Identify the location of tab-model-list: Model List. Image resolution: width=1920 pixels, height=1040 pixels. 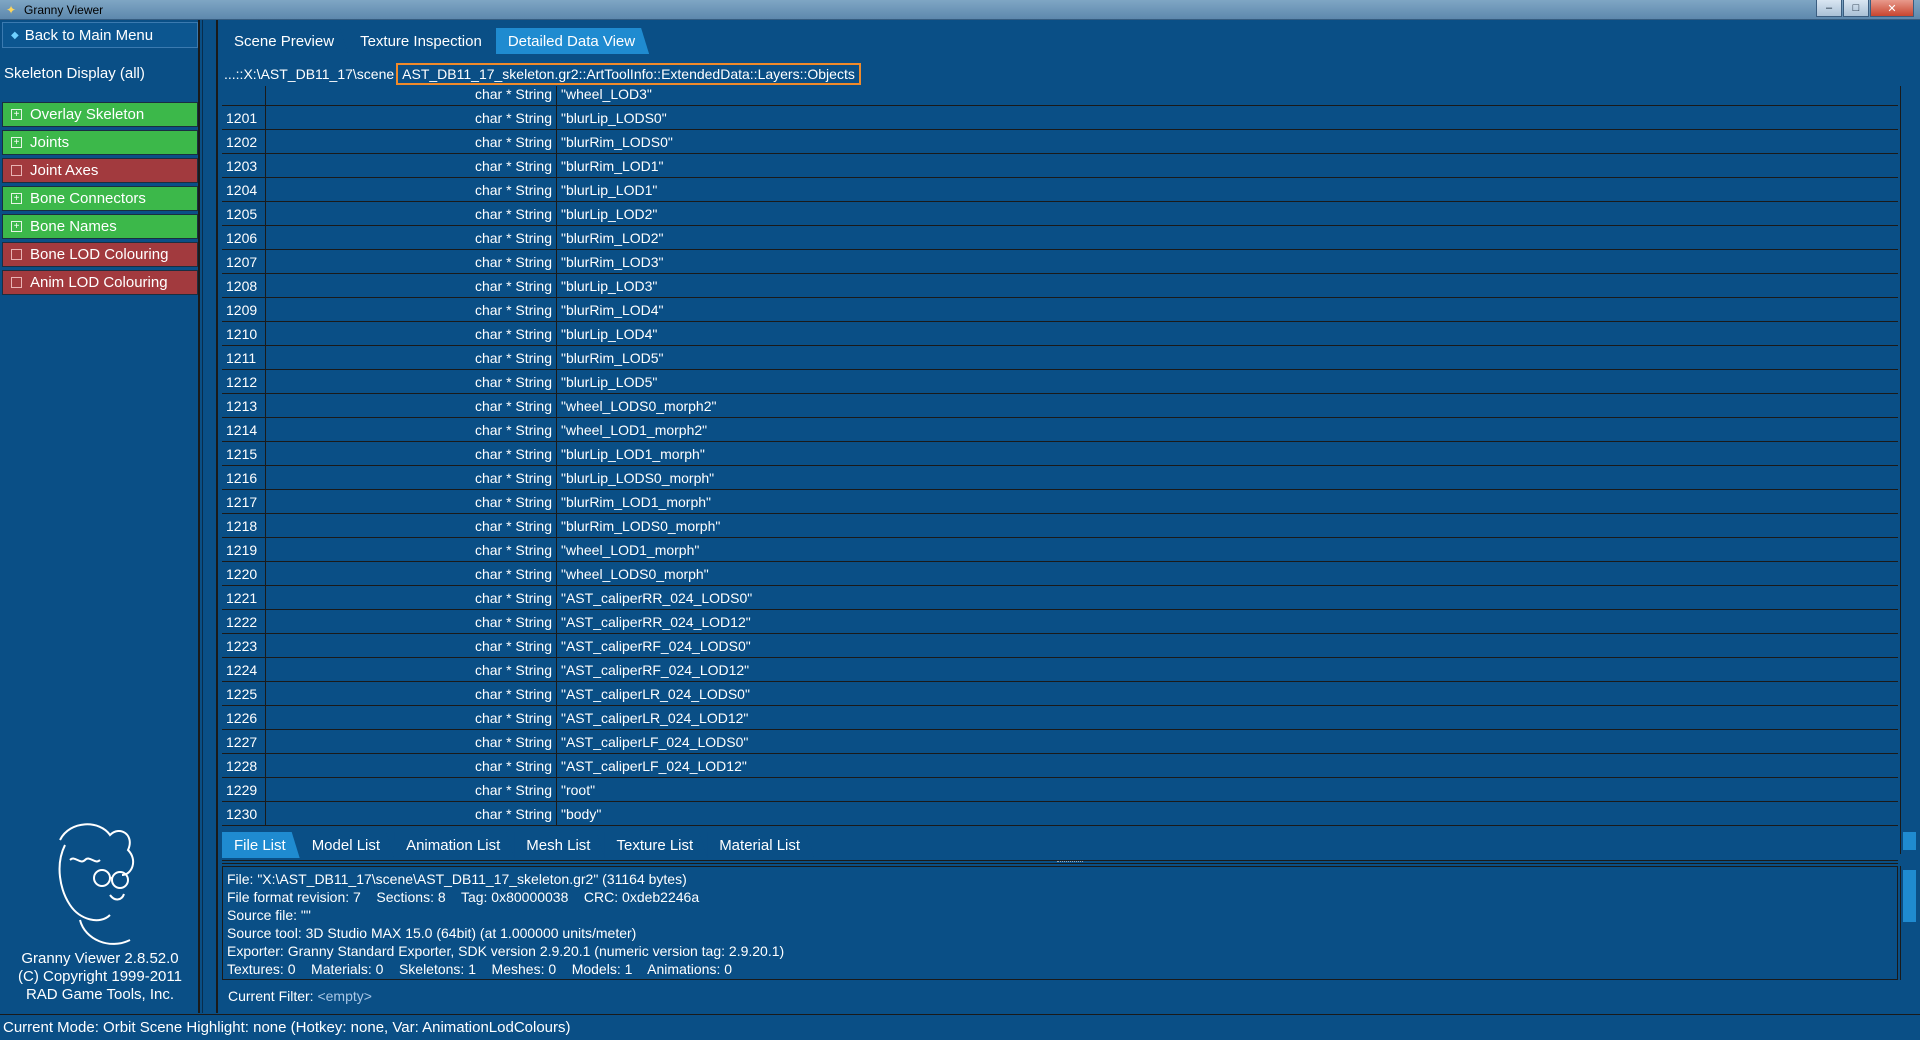
(347, 845).